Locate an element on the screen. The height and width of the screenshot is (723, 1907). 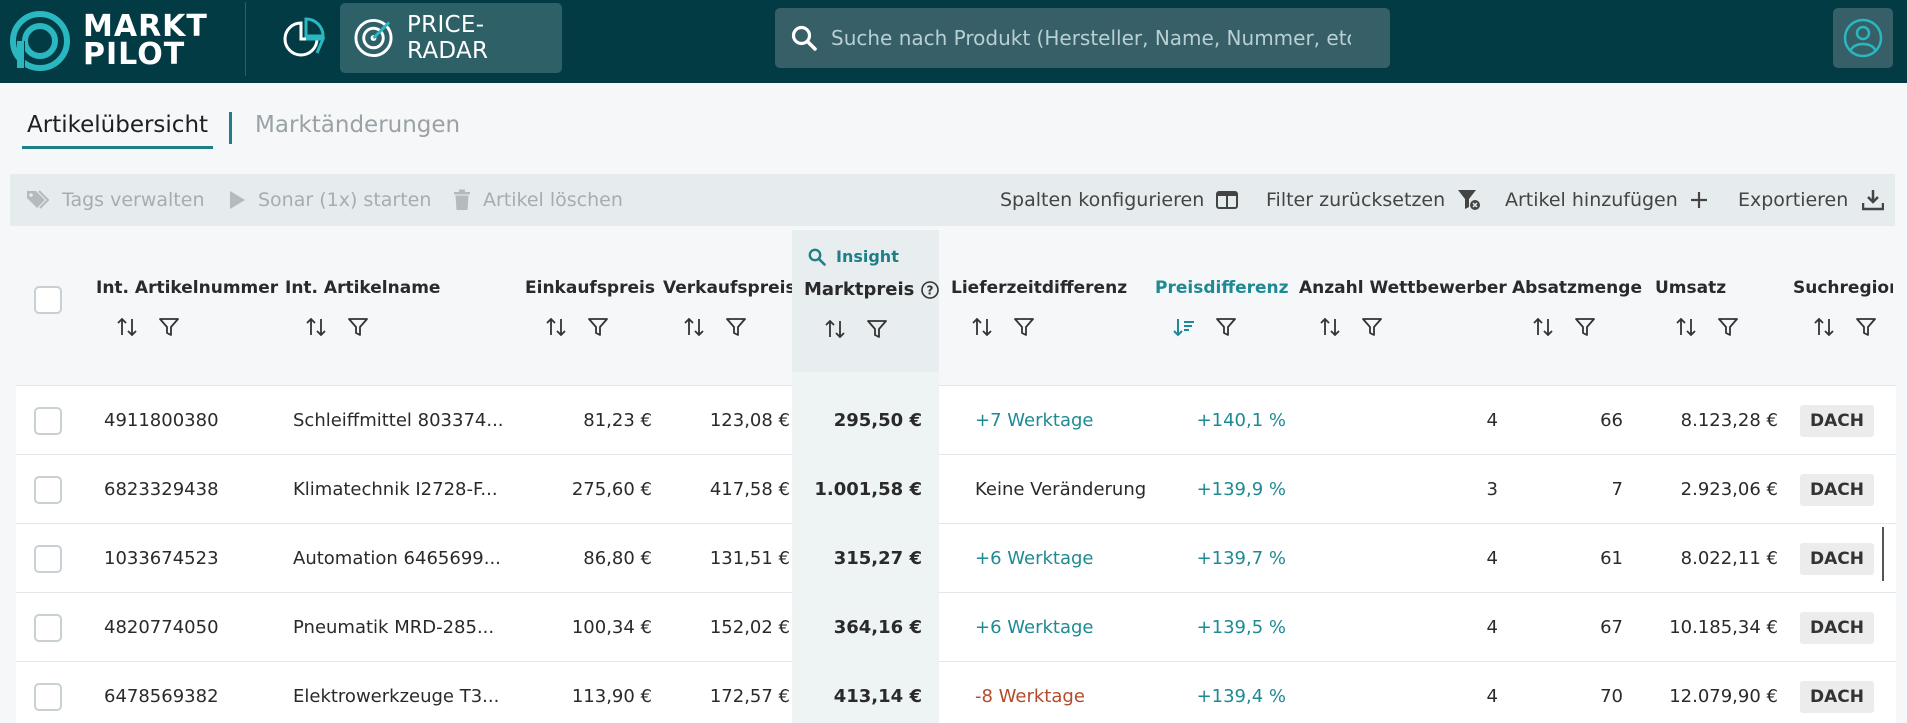
cell-artnr: 4911800380 is located at coordinates (161, 420).